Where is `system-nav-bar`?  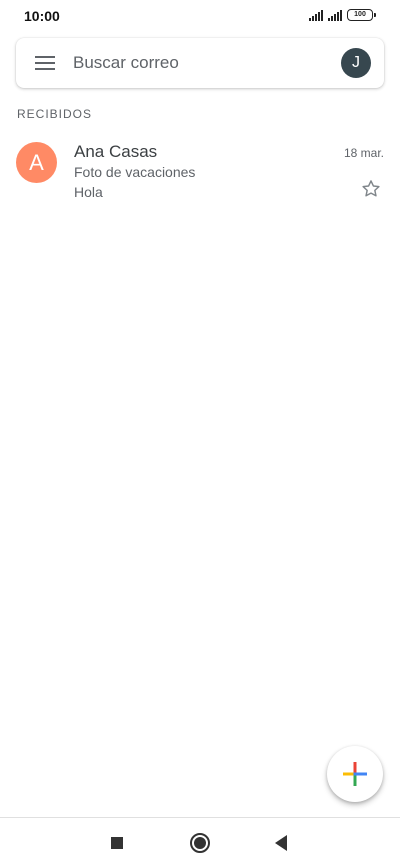
system-nav-bar is located at coordinates (200, 841).